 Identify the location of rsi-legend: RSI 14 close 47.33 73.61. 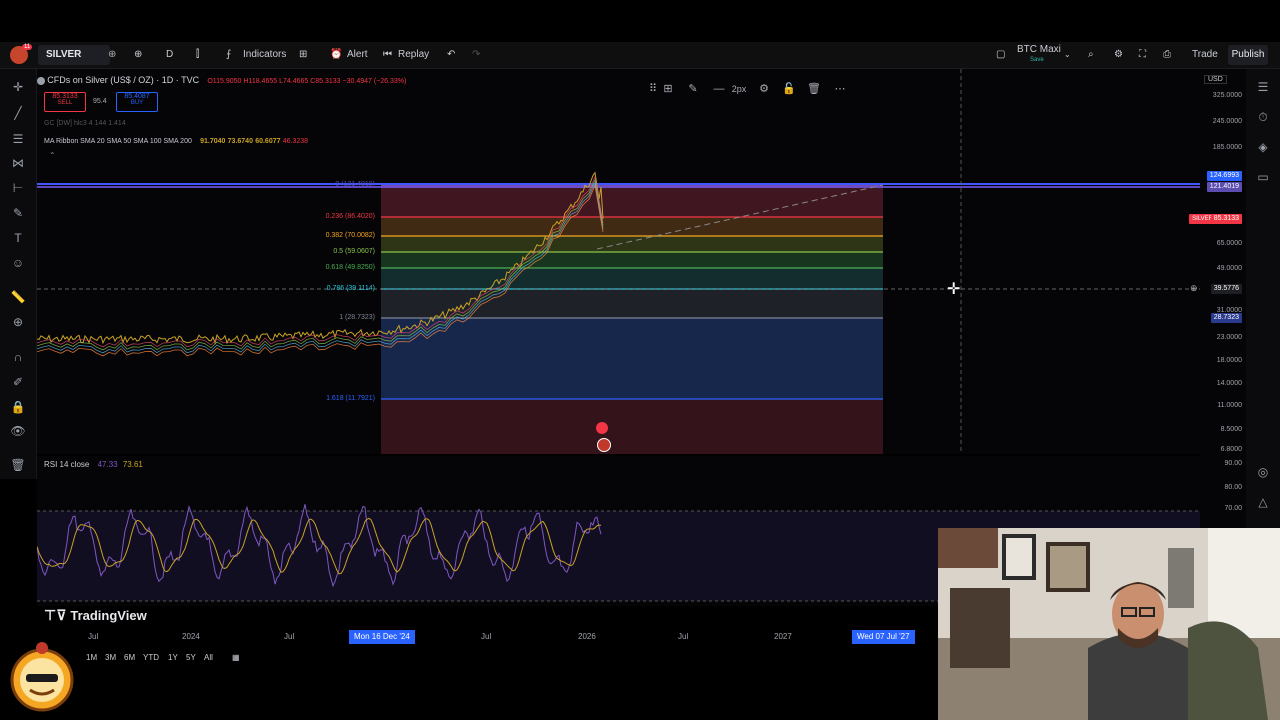
(93, 464).